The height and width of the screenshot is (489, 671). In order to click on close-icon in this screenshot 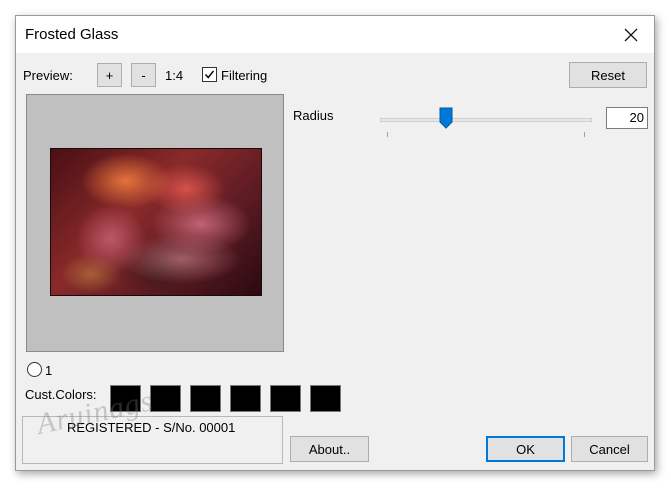, I will do `click(631, 34)`.